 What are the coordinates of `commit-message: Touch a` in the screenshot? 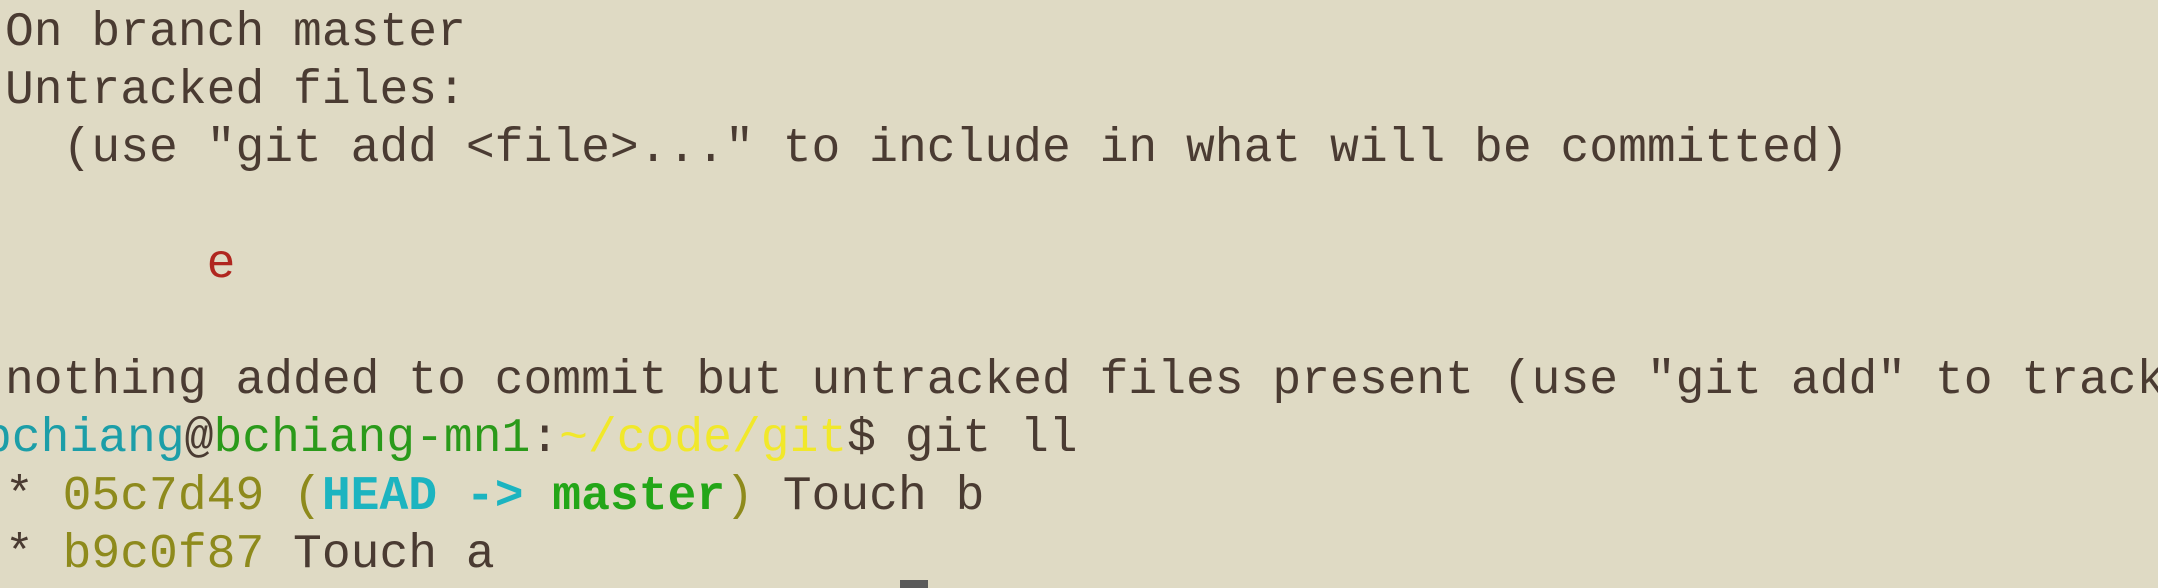 It's located at (379, 555).